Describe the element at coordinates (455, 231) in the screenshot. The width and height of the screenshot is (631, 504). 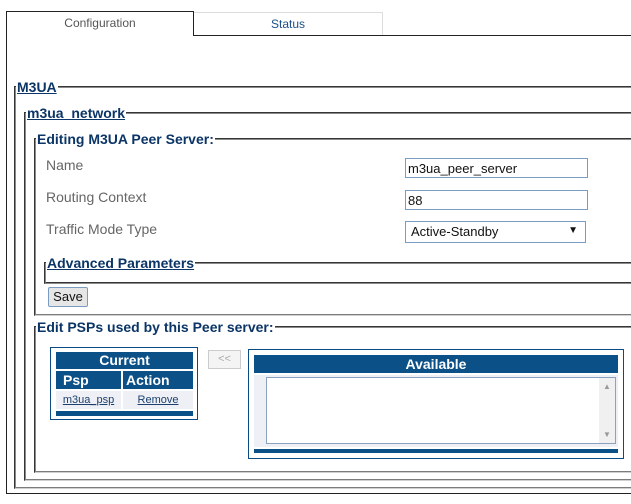
I see `traffic-mode-value: Active-Standby` at that location.